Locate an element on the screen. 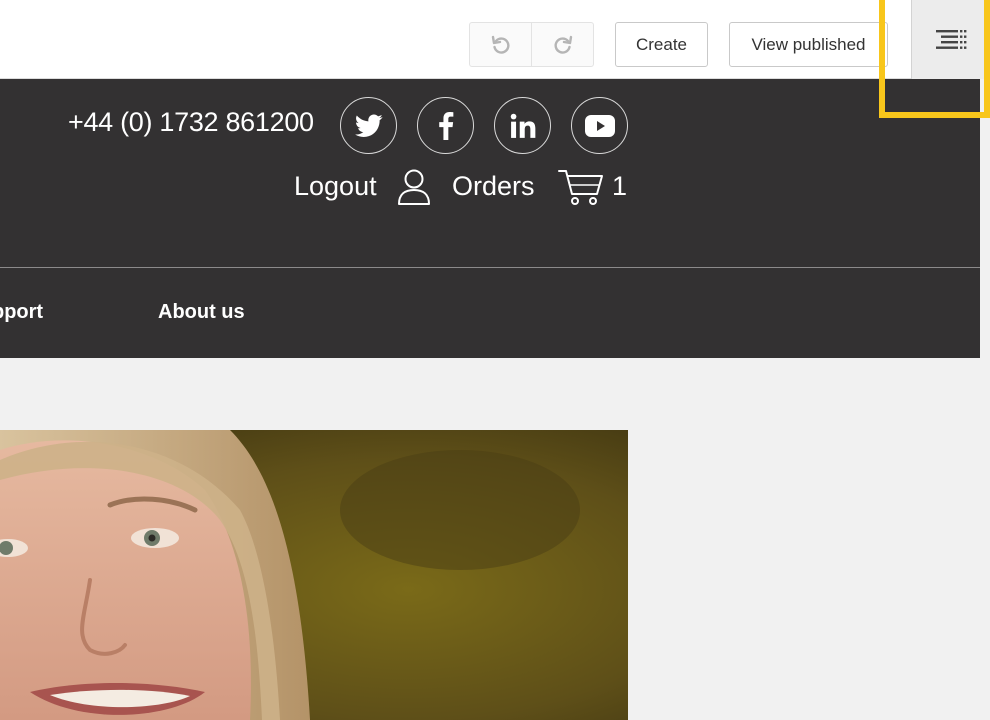 Image resolution: width=990 pixels, height=720 pixels. undo-redo-group is located at coordinates (531, 44).